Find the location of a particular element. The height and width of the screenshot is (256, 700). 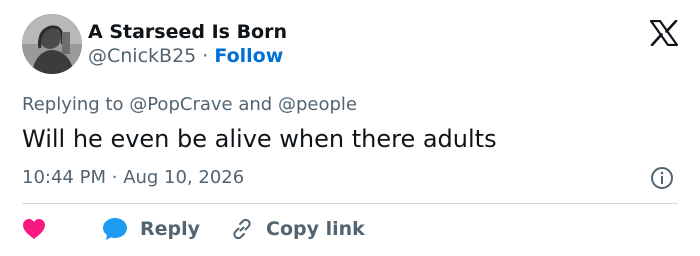

like-button is located at coordinates (34, 229).